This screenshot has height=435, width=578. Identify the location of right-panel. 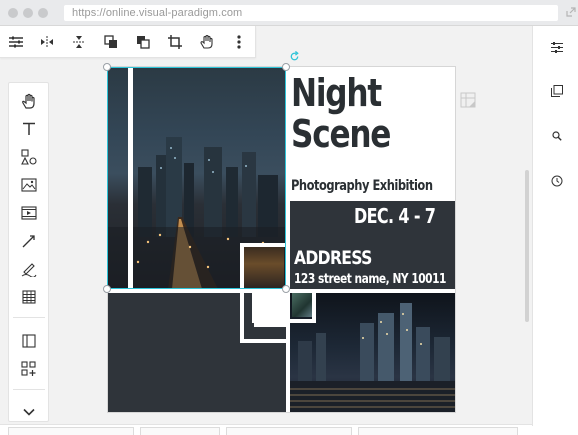
(555, 226).